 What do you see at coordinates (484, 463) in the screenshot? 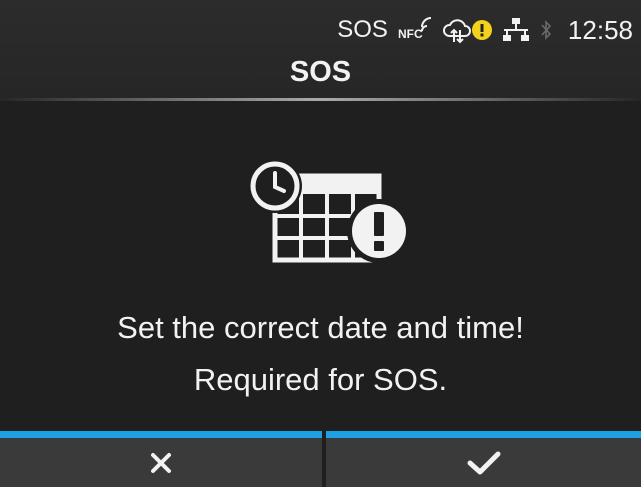
I see `check-icon` at bounding box center [484, 463].